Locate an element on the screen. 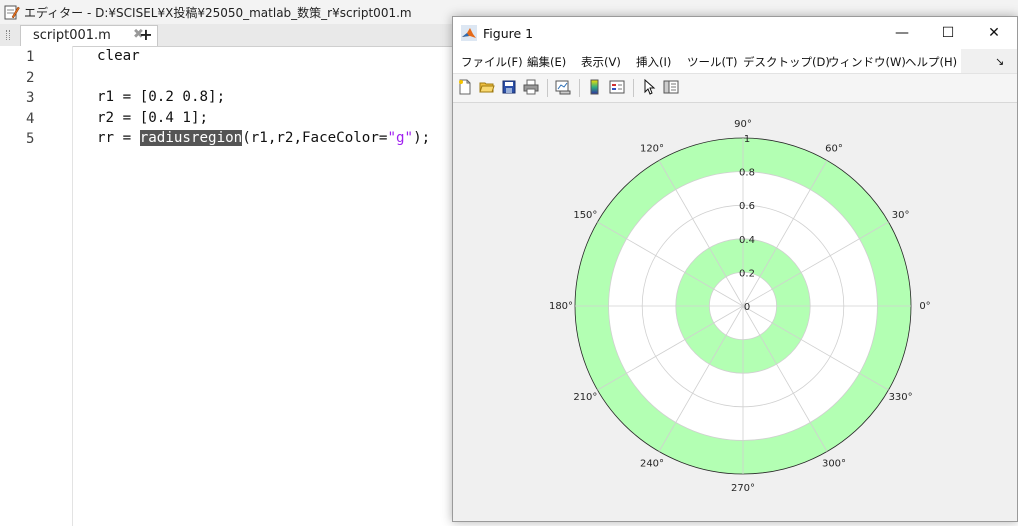 This screenshot has width=1018, height=526. code-line-3: r1 = [0.2 0.8]; is located at coordinates (161, 97).